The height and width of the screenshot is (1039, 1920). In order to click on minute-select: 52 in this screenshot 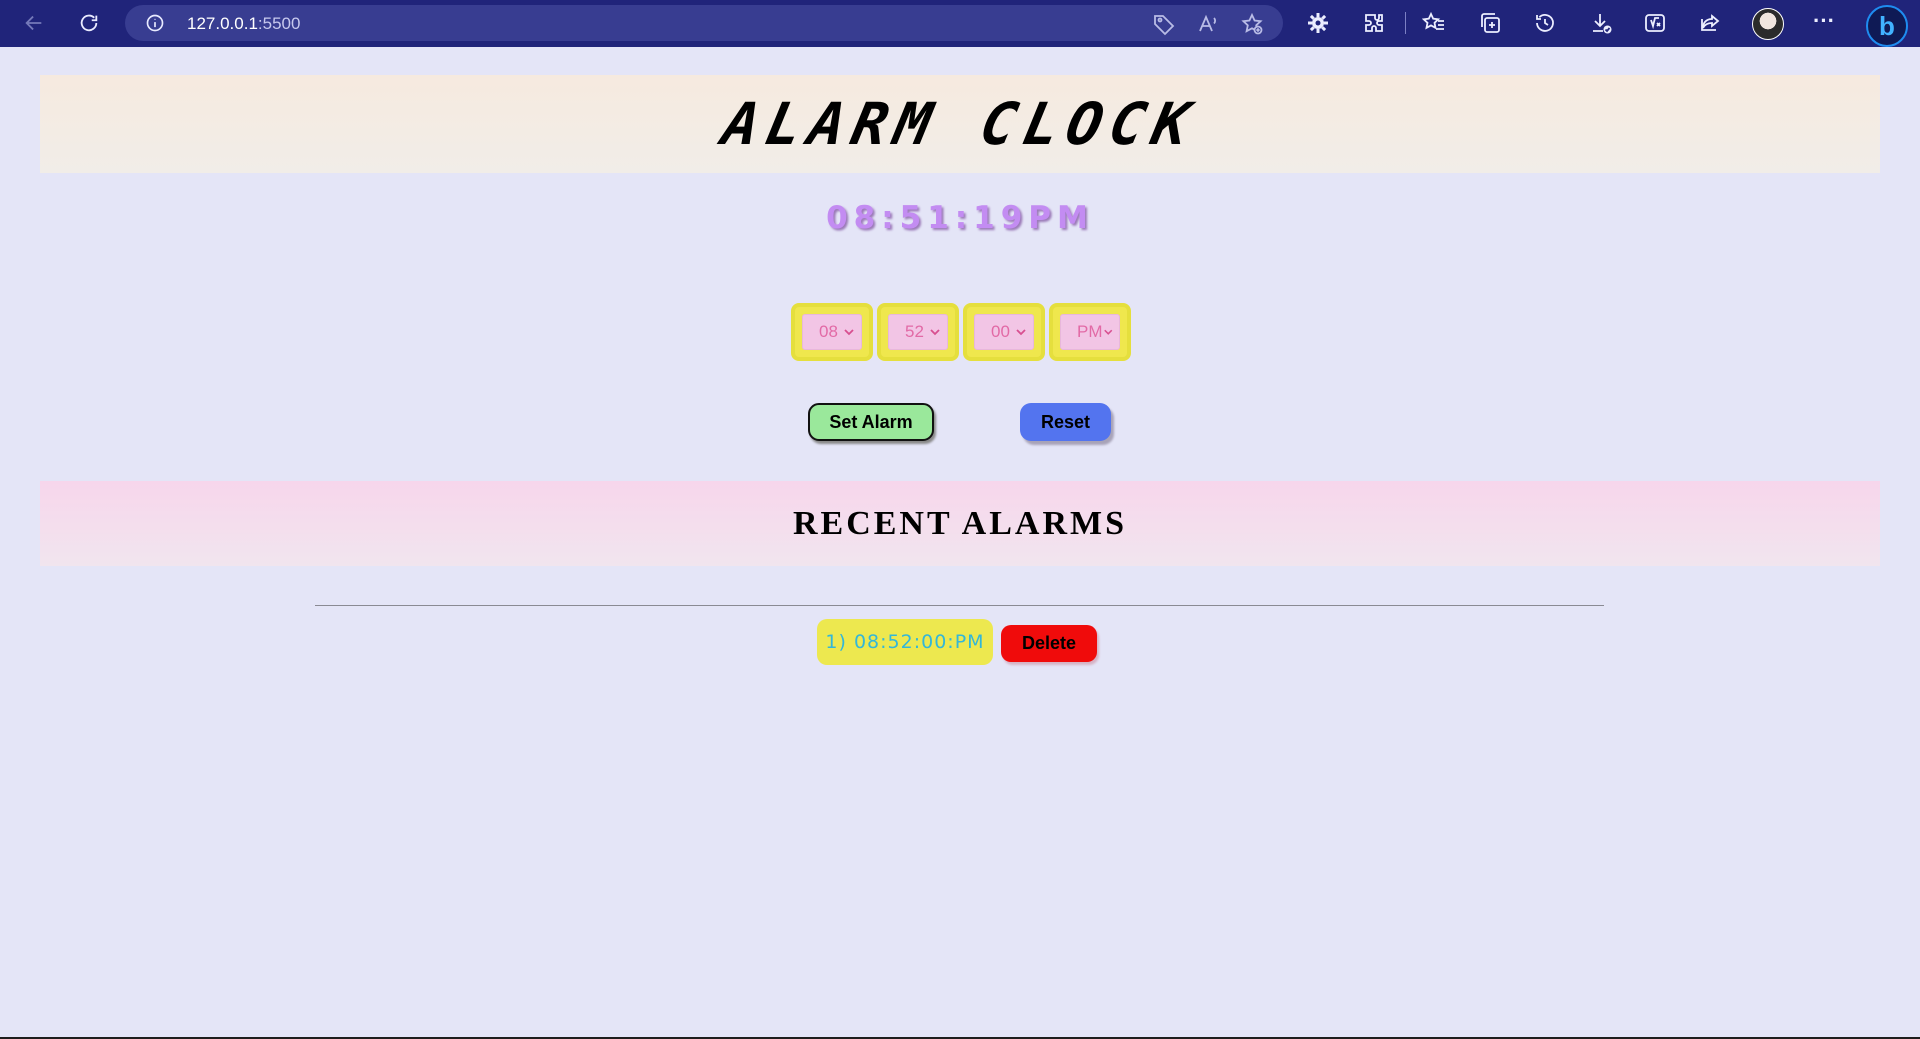, I will do `click(918, 332)`.